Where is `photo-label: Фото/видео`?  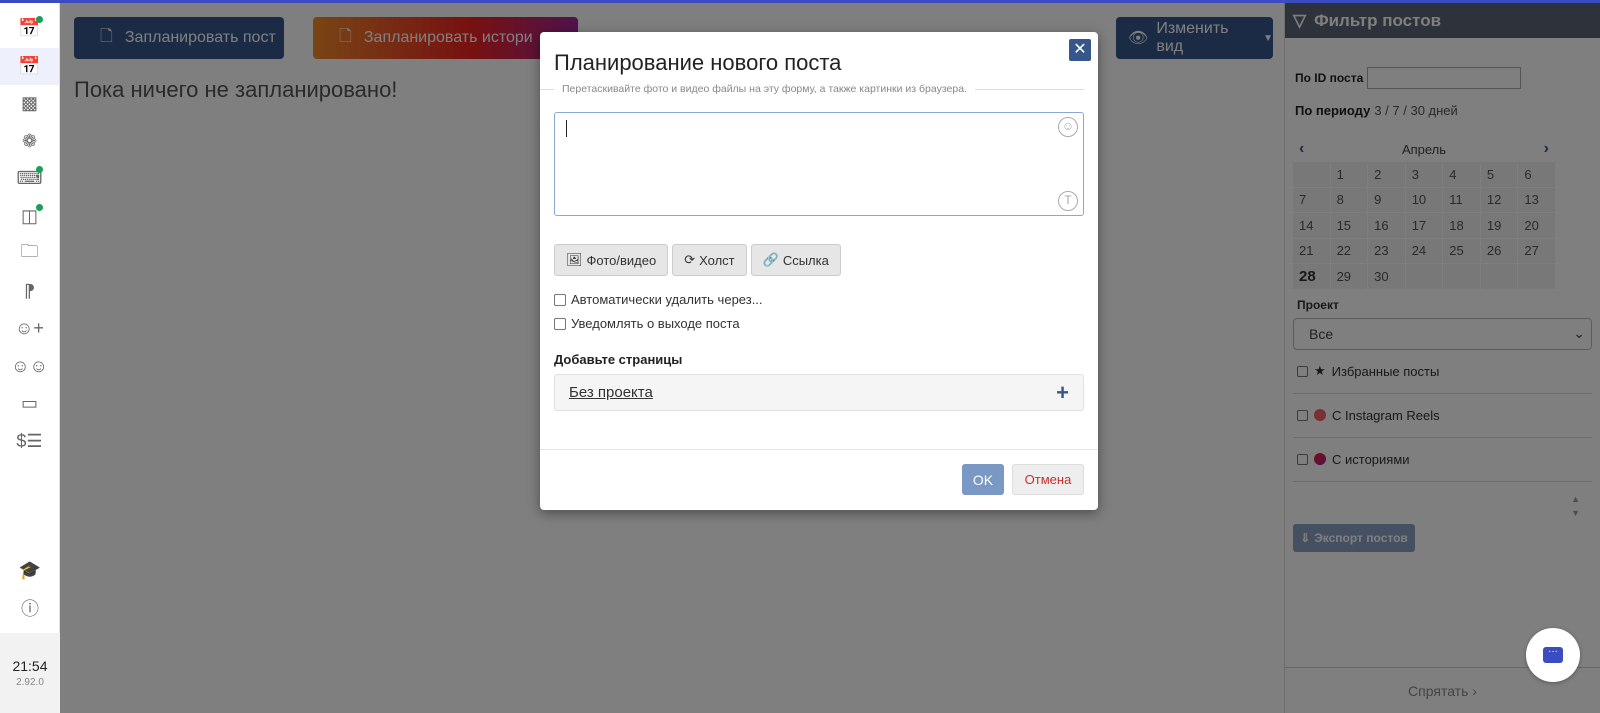
photo-label: Фото/видео is located at coordinates (621, 260).